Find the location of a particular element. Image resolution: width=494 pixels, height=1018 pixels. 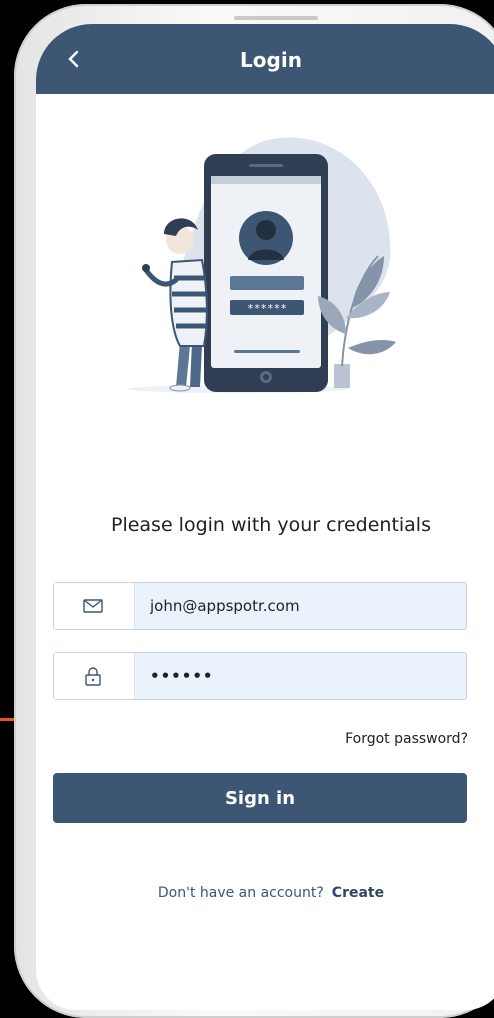

plant-pot is located at coordinates (342, 376).